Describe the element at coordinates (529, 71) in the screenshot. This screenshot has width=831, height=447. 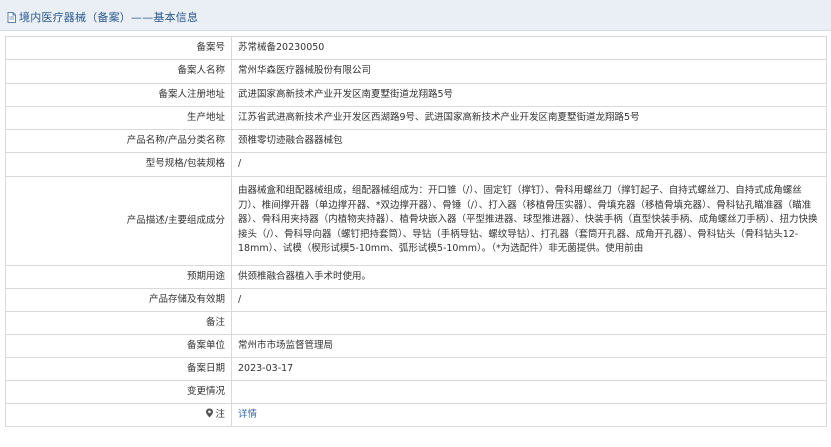
I see `row-value: 常州华森医疗器械股份有限公司` at that location.